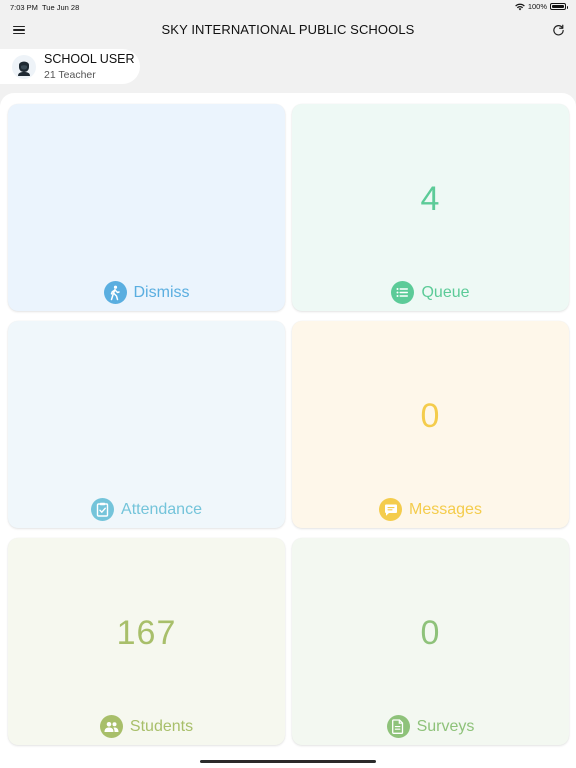 Image resolution: width=576 pixels, height=768 pixels. I want to click on document-icon, so click(398, 726).